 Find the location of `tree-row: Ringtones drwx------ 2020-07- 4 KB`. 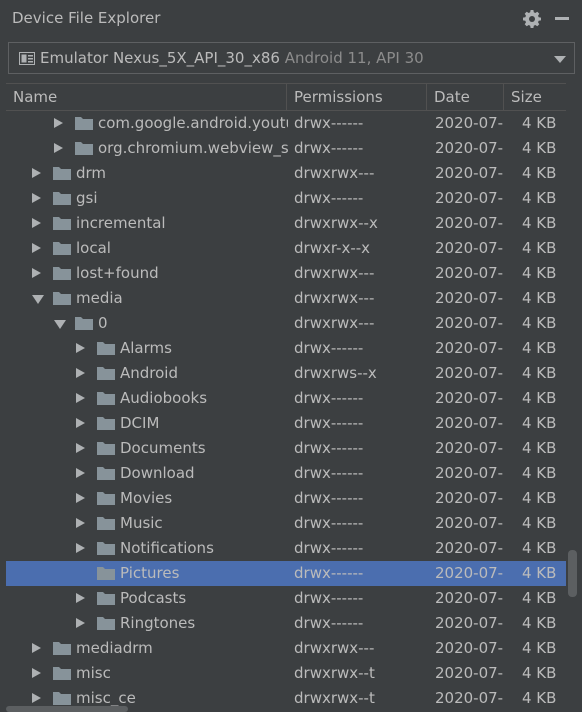

tree-row: Ringtones drwx------ 2020-07- 4 KB is located at coordinates (286, 623).